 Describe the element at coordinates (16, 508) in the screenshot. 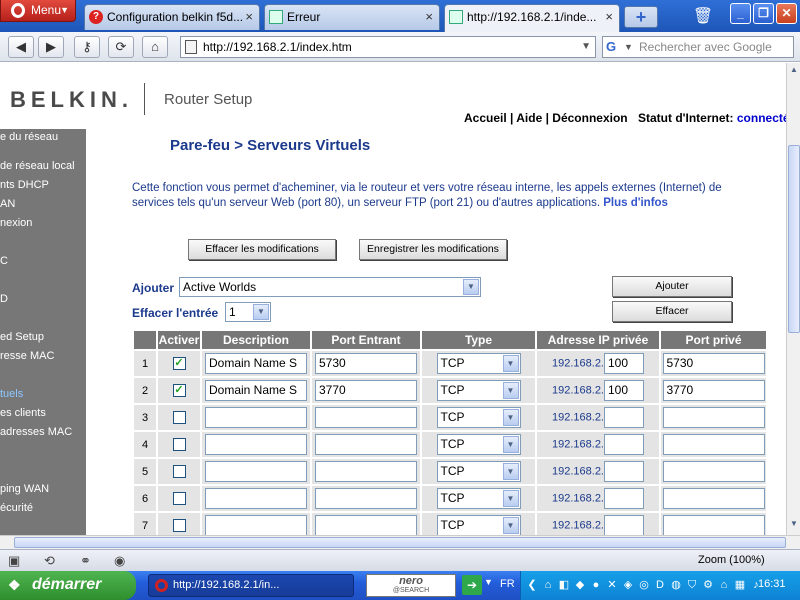

I see `sidebar-item: écurité` at that location.